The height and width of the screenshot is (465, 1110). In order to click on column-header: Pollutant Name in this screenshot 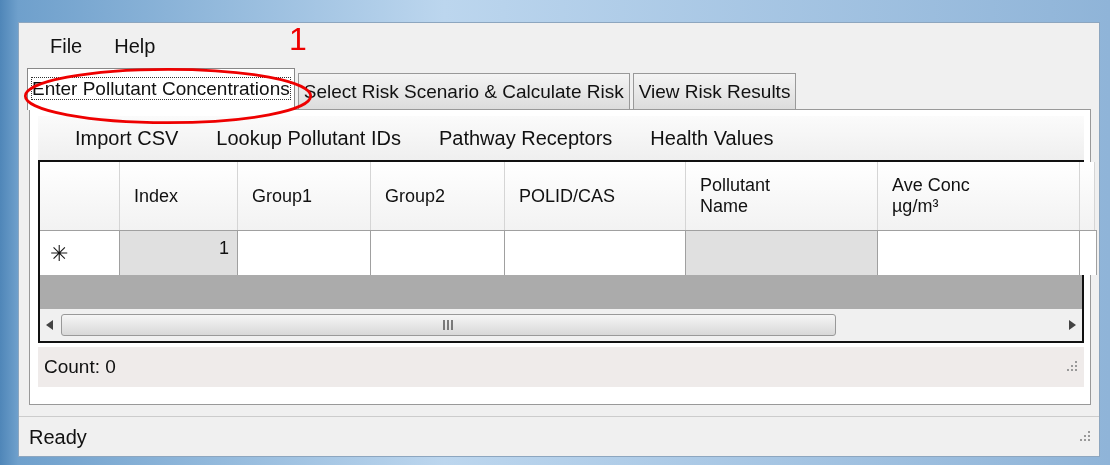, I will do `click(782, 196)`.